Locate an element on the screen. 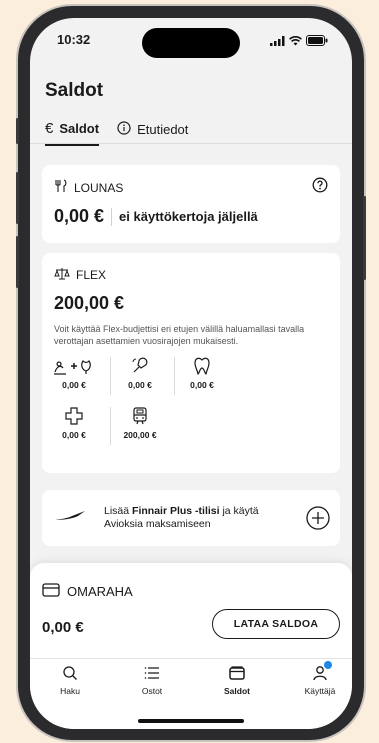 This screenshot has width=379, height=743. search-icon is located at coordinates (70, 673).